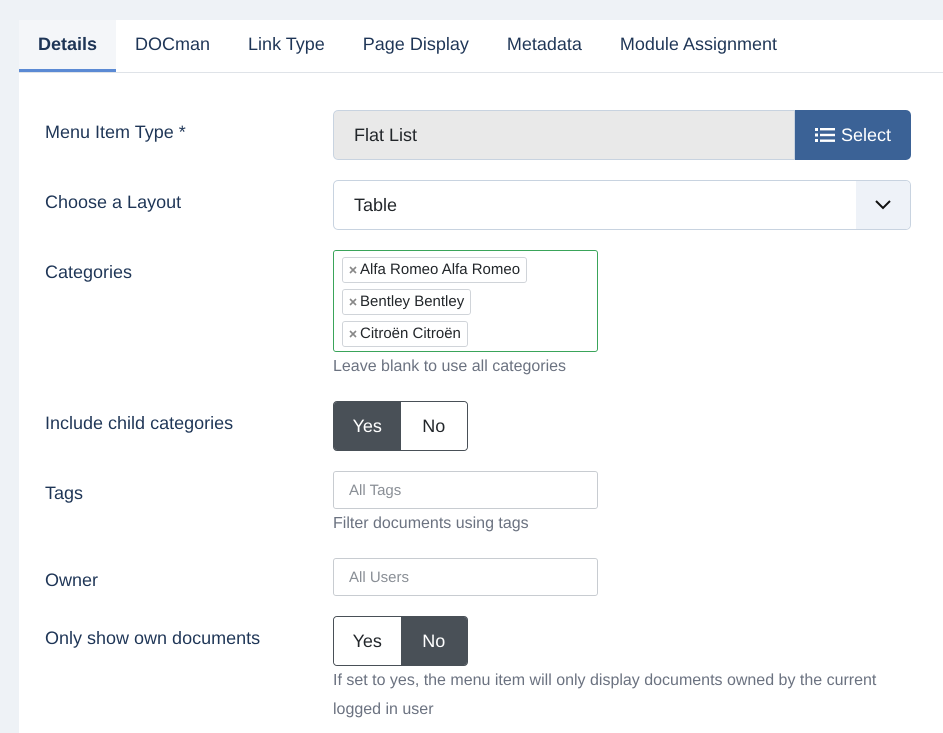 The image size is (943, 733). What do you see at coordinates (622, 205) in the screenshot?
I see `layout-dropdown: Table` at bounding box center [622, 205].